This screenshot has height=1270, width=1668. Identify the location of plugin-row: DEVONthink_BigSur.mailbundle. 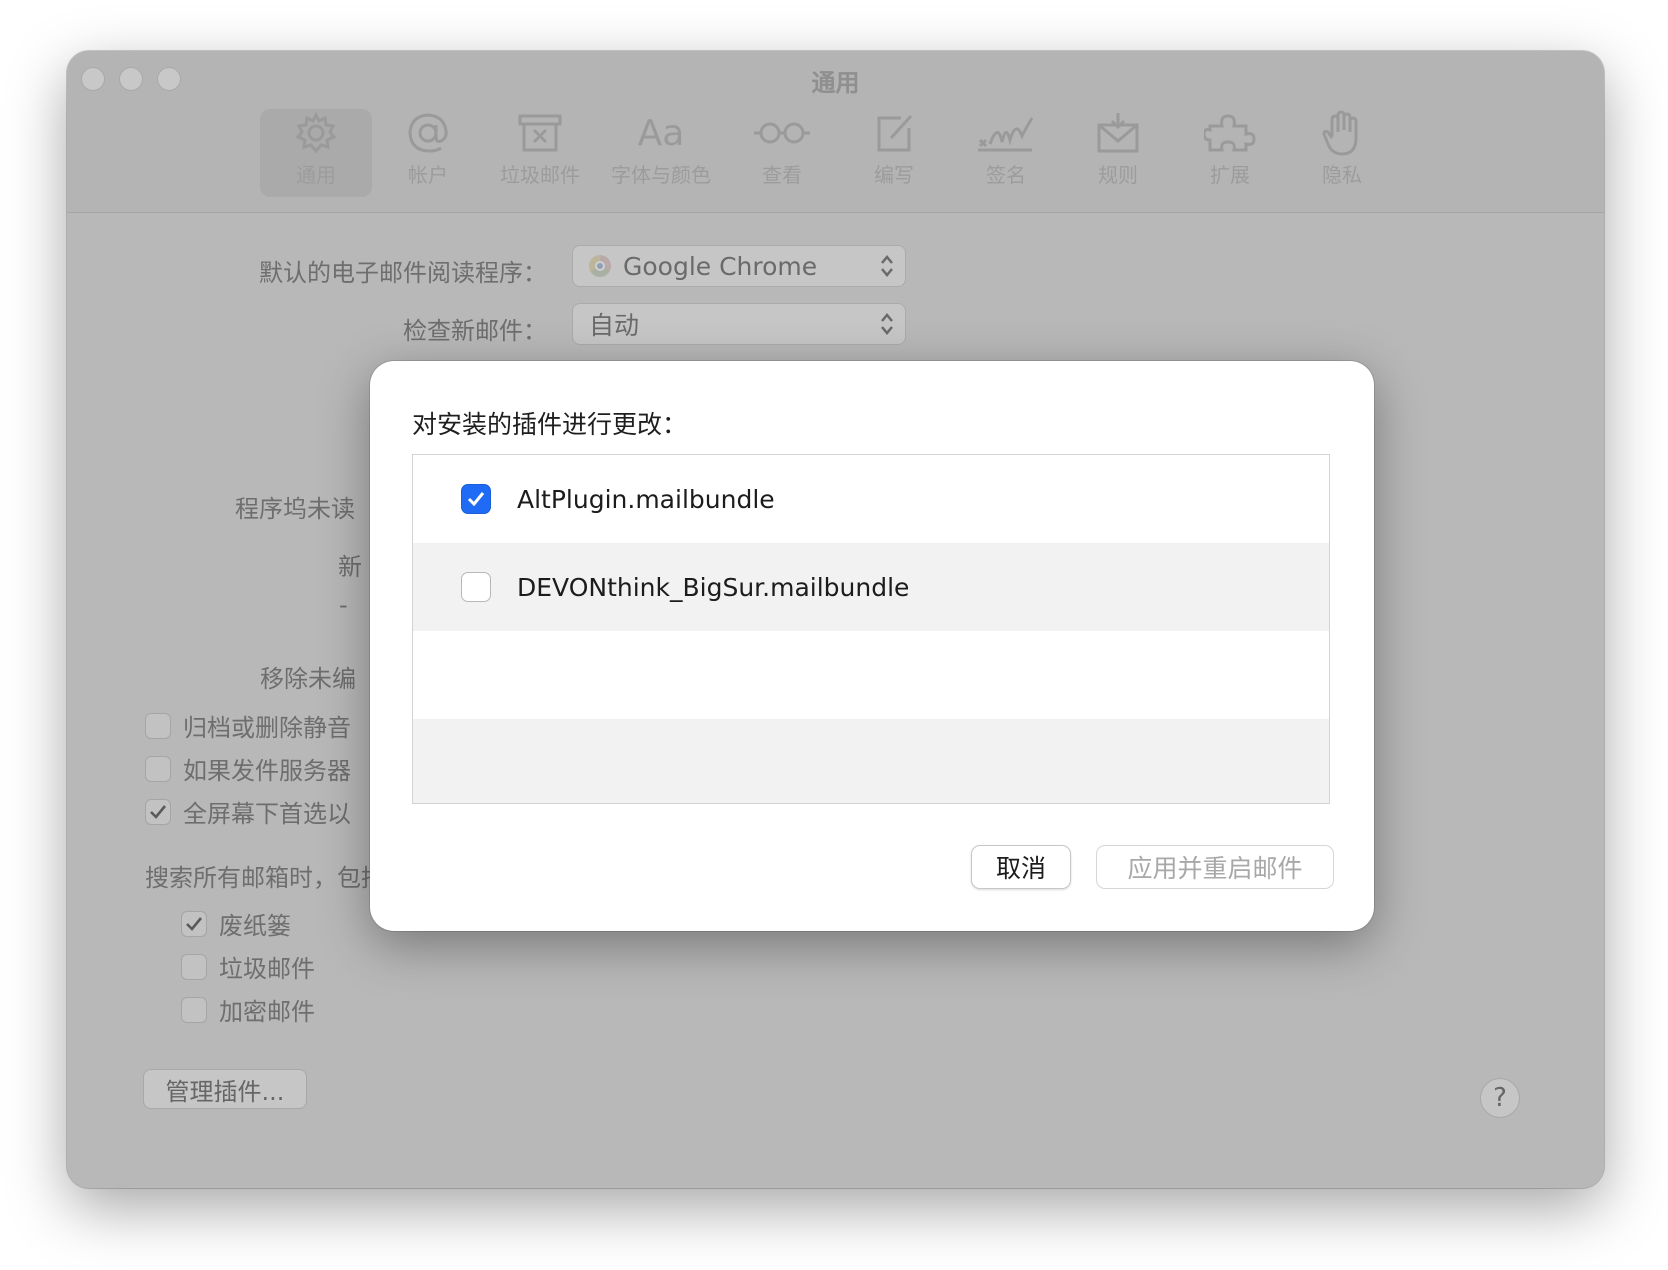
(871, 587).